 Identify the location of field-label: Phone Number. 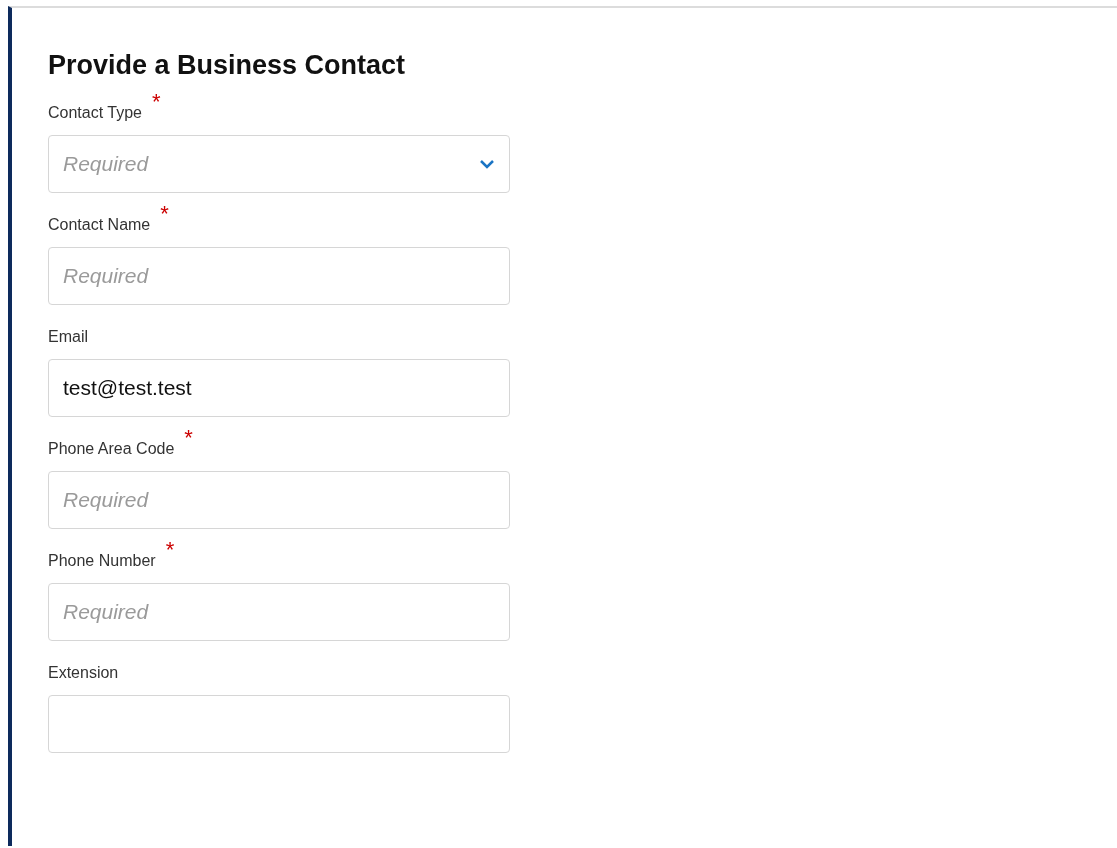
(102, 561).